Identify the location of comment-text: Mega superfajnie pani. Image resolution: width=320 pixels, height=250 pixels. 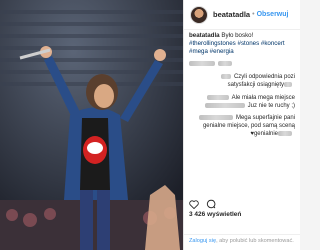
(265, 118).